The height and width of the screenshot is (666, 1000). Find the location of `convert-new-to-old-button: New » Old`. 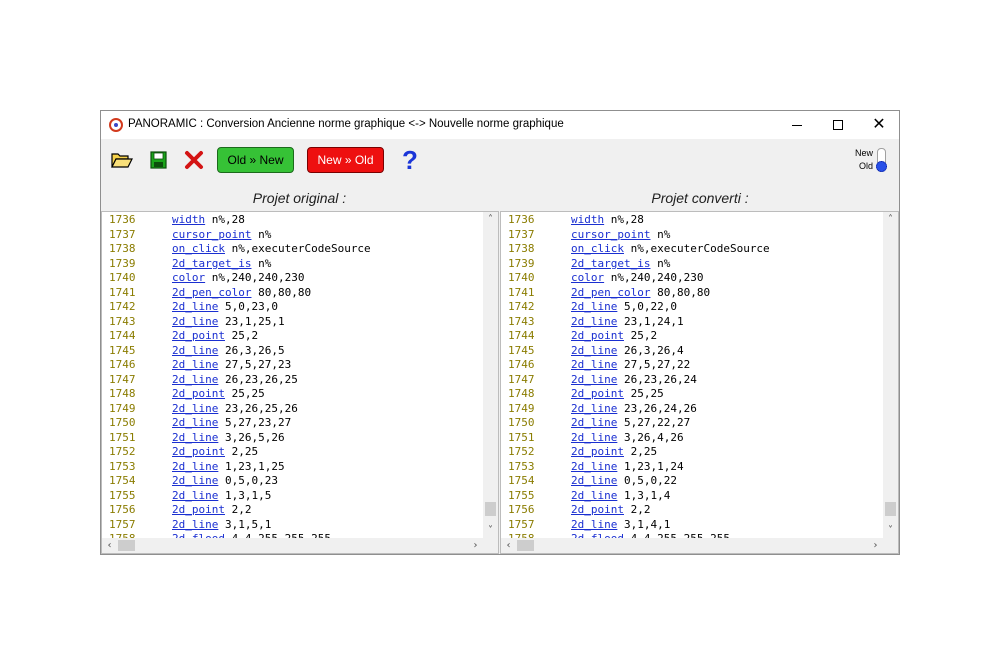

convert-new-to-old-button: New » Old is located at coordinates (345, 160).